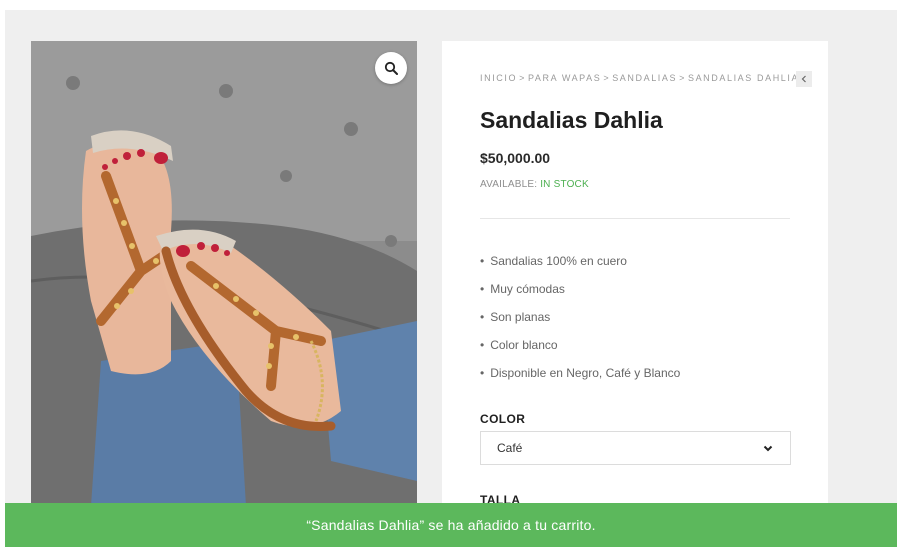 The image size is (897, 547). What do you see at coordinates (768, 448) in the screenshot?
I see `chevron-down-icon` at bounding box center [768, 448].